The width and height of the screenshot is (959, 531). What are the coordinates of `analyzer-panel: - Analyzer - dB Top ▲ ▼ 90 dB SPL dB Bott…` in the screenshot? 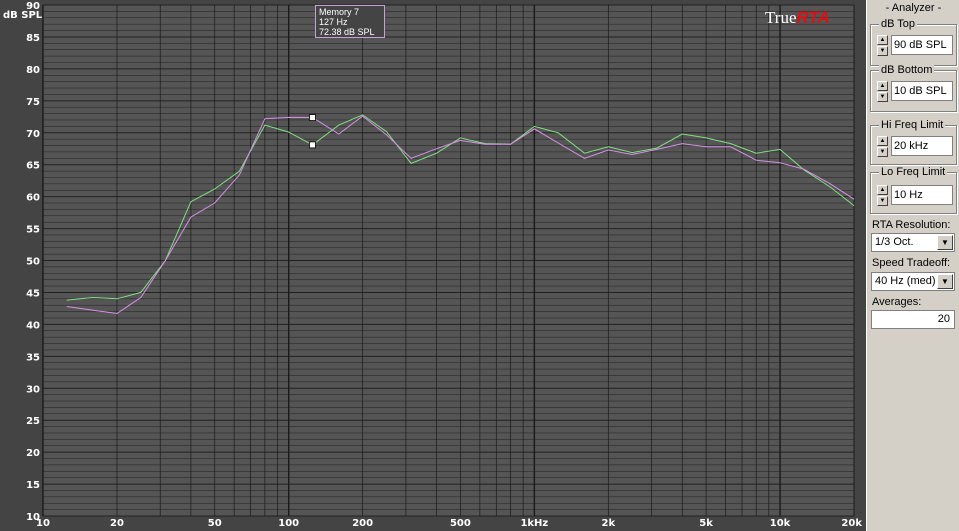 It's located at (912, 265).